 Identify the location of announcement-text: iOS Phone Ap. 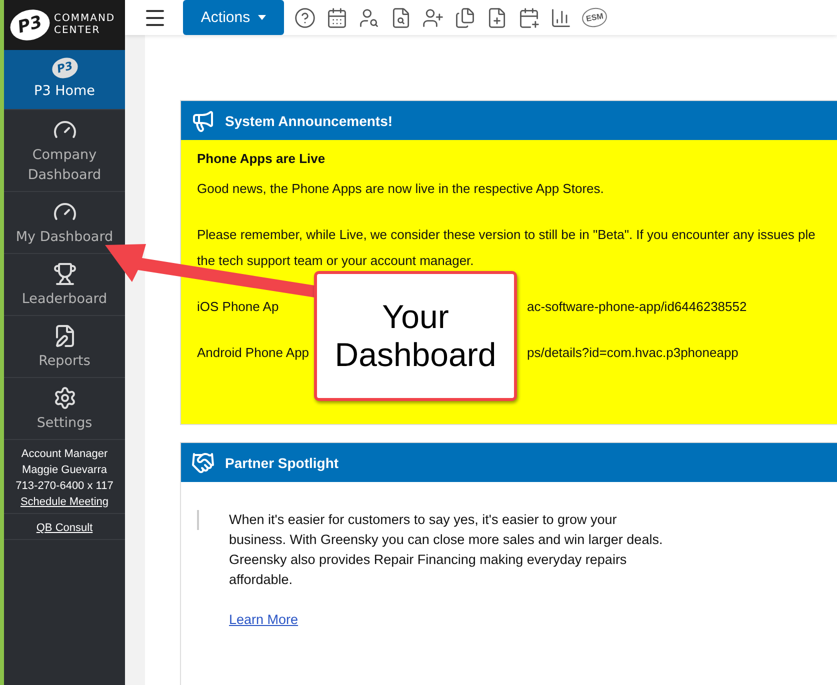
(238, 307).